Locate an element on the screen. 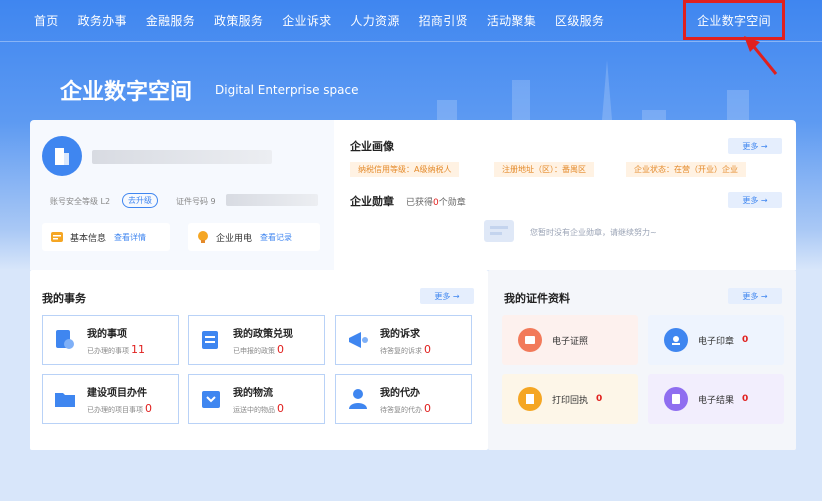 Image resolution: width=822 pixels, height=501 pixels. policy-count: 0 is located at coordinates (280, 349).